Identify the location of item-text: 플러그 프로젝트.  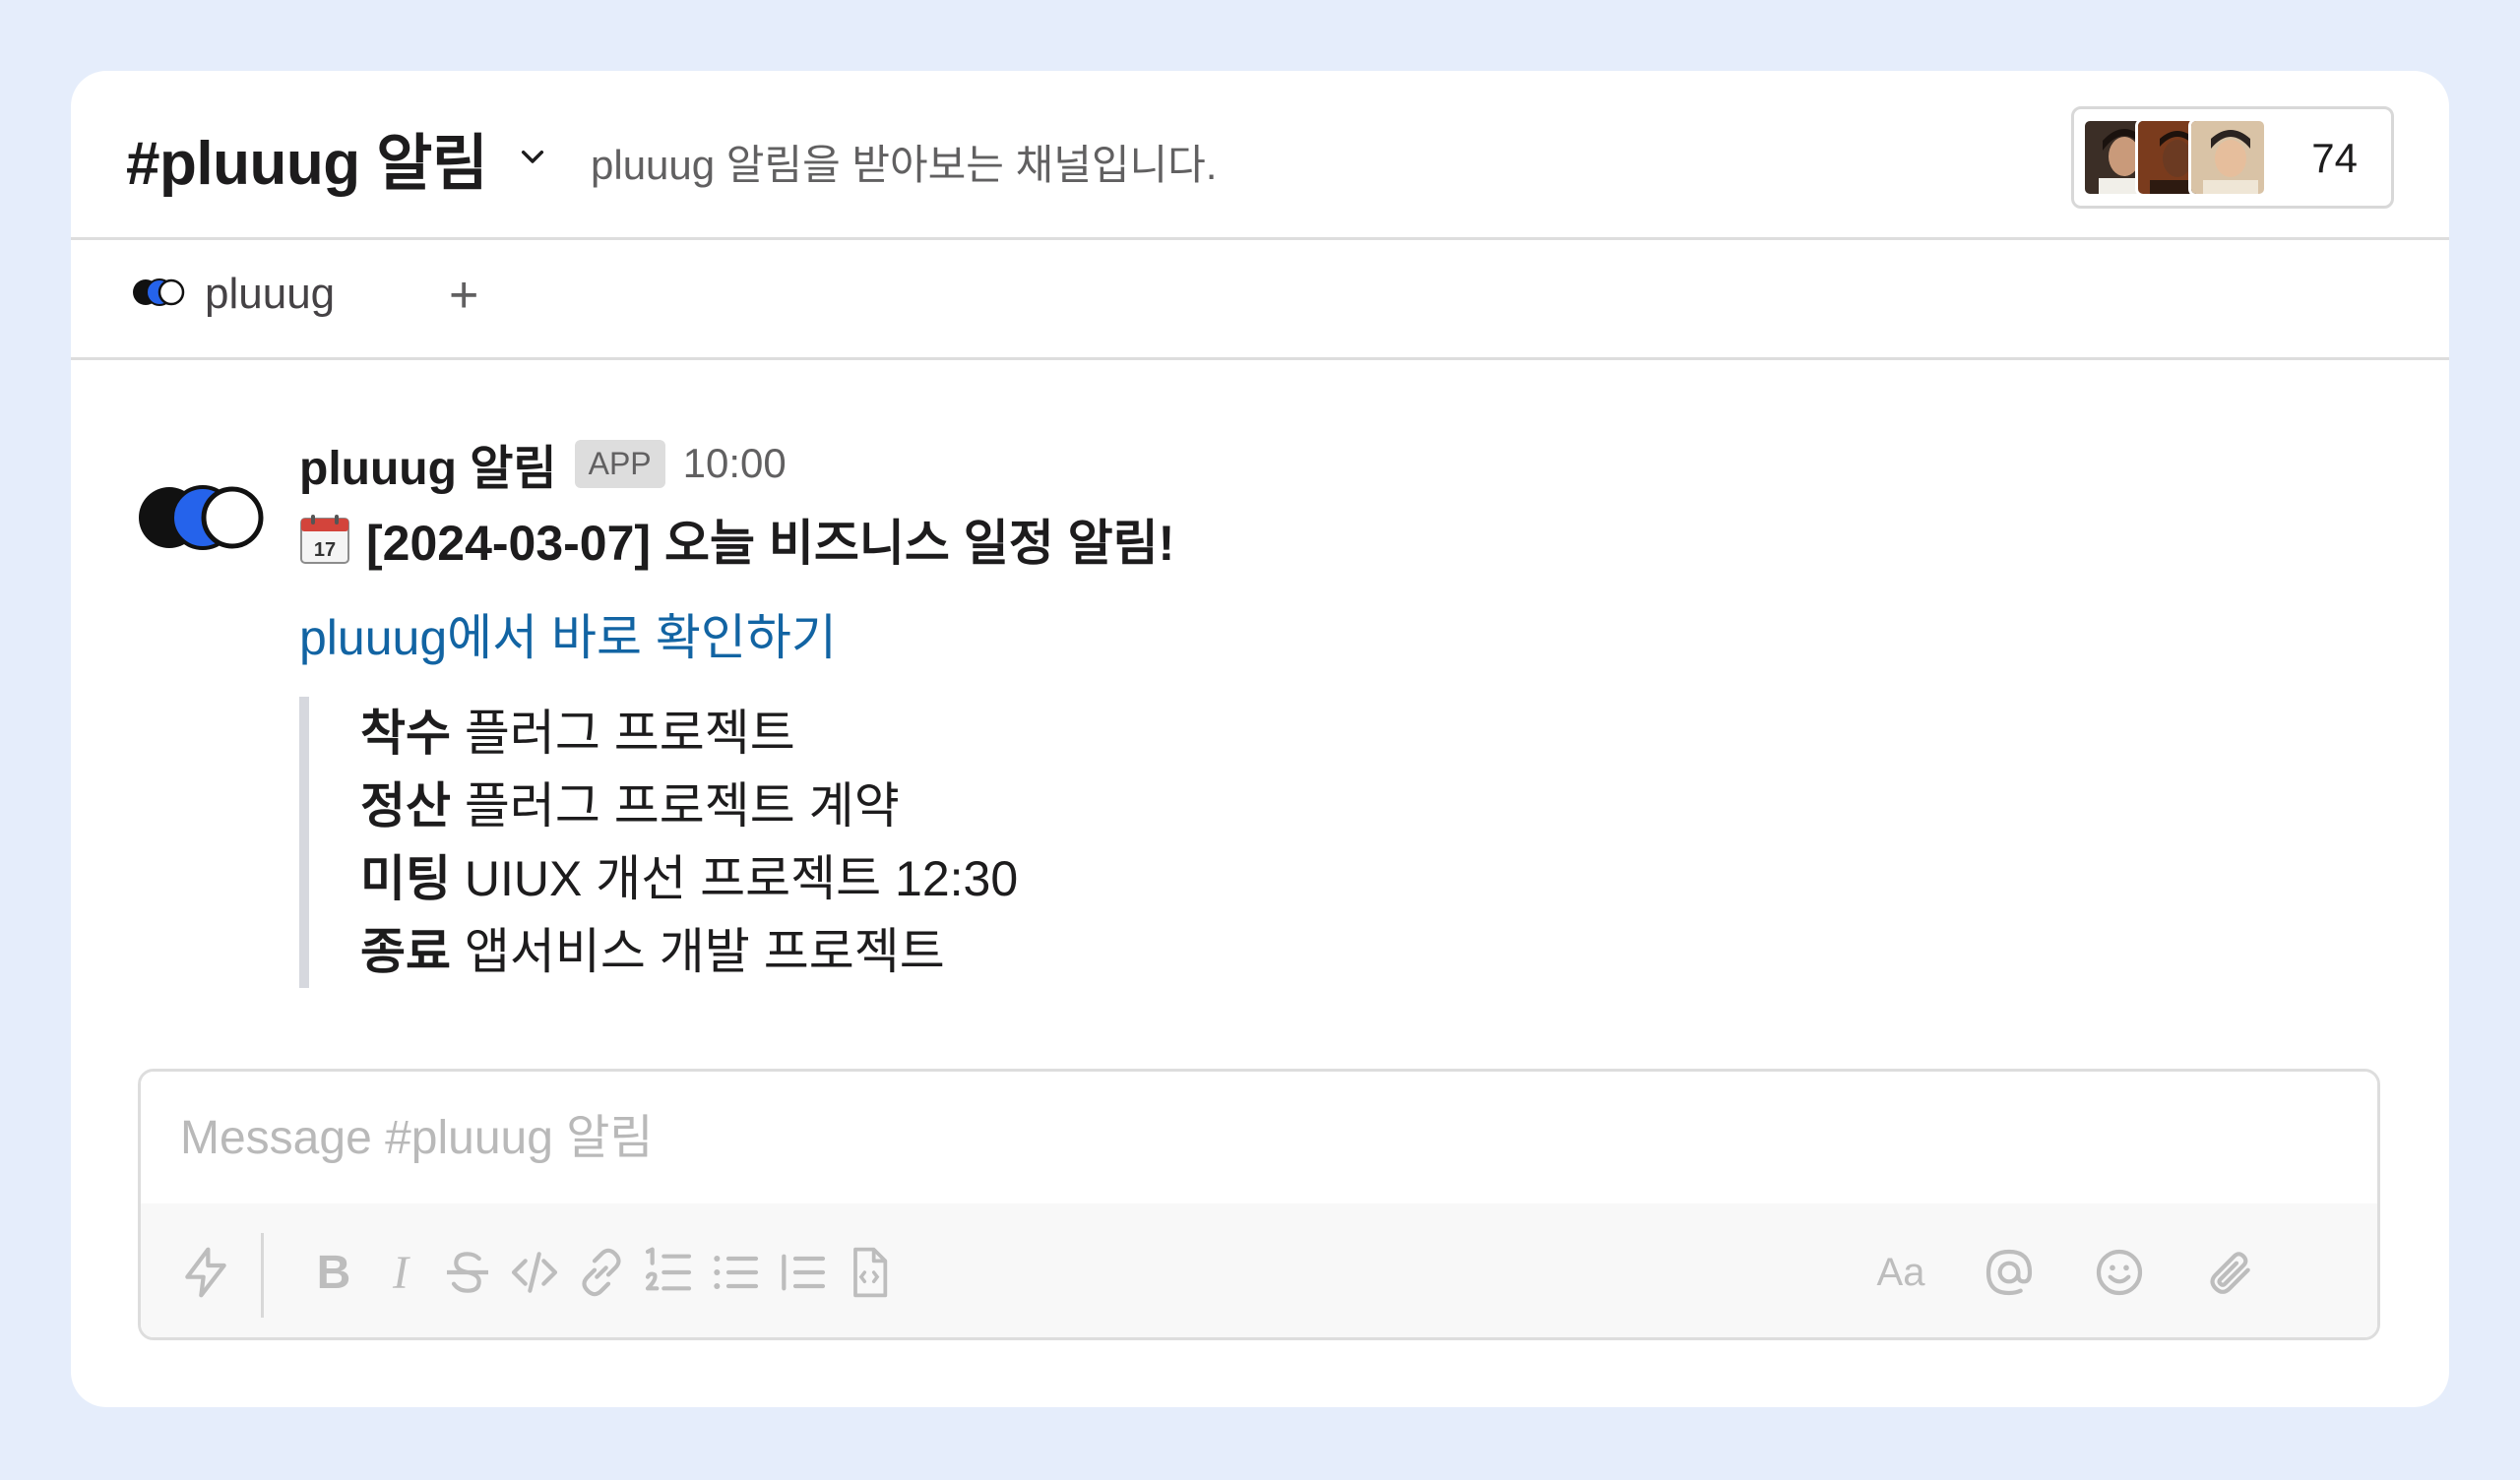
(629, 734).